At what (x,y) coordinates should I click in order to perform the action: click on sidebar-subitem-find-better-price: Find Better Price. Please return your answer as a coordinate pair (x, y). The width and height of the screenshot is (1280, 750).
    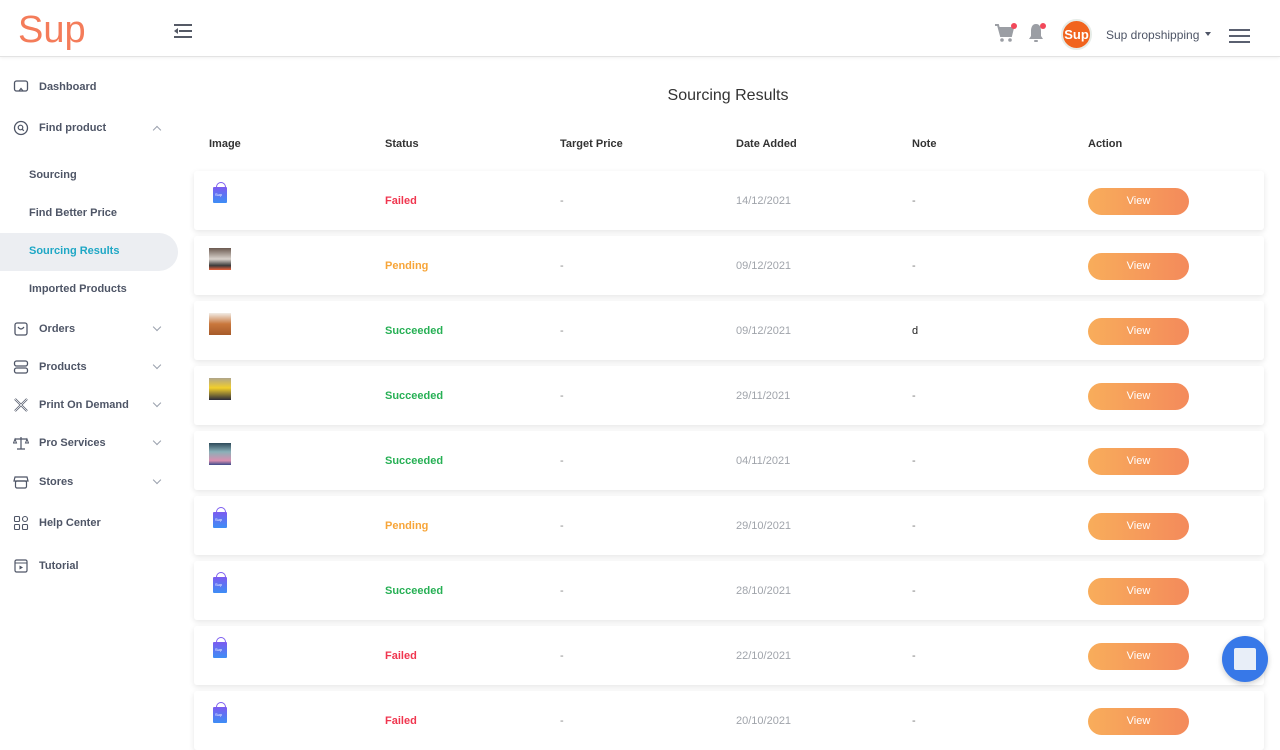
    Looking at the image, I should click on (89, 214).